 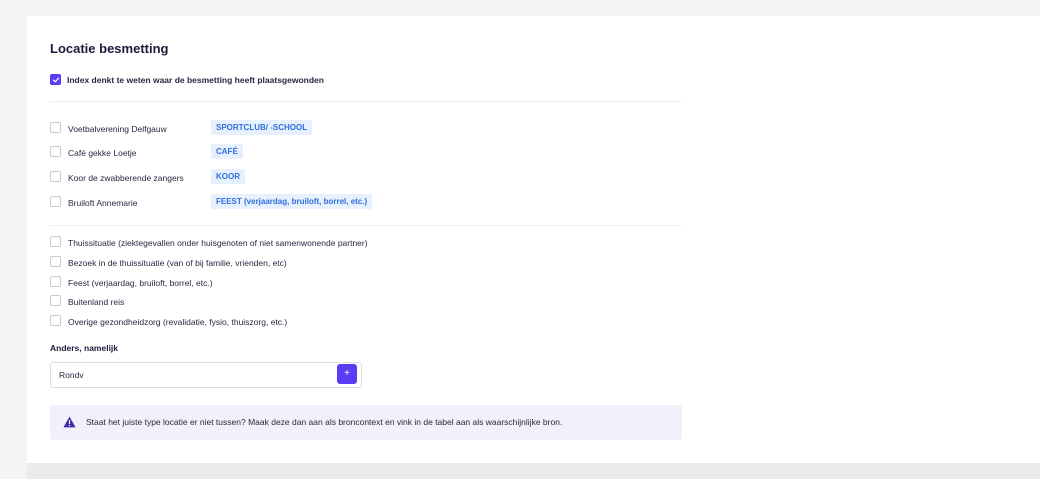 What do you see at coordinates (84, 348) in the screenshot?
I see `other-label: Anders, namelijk` at bounding box center [84, 348].